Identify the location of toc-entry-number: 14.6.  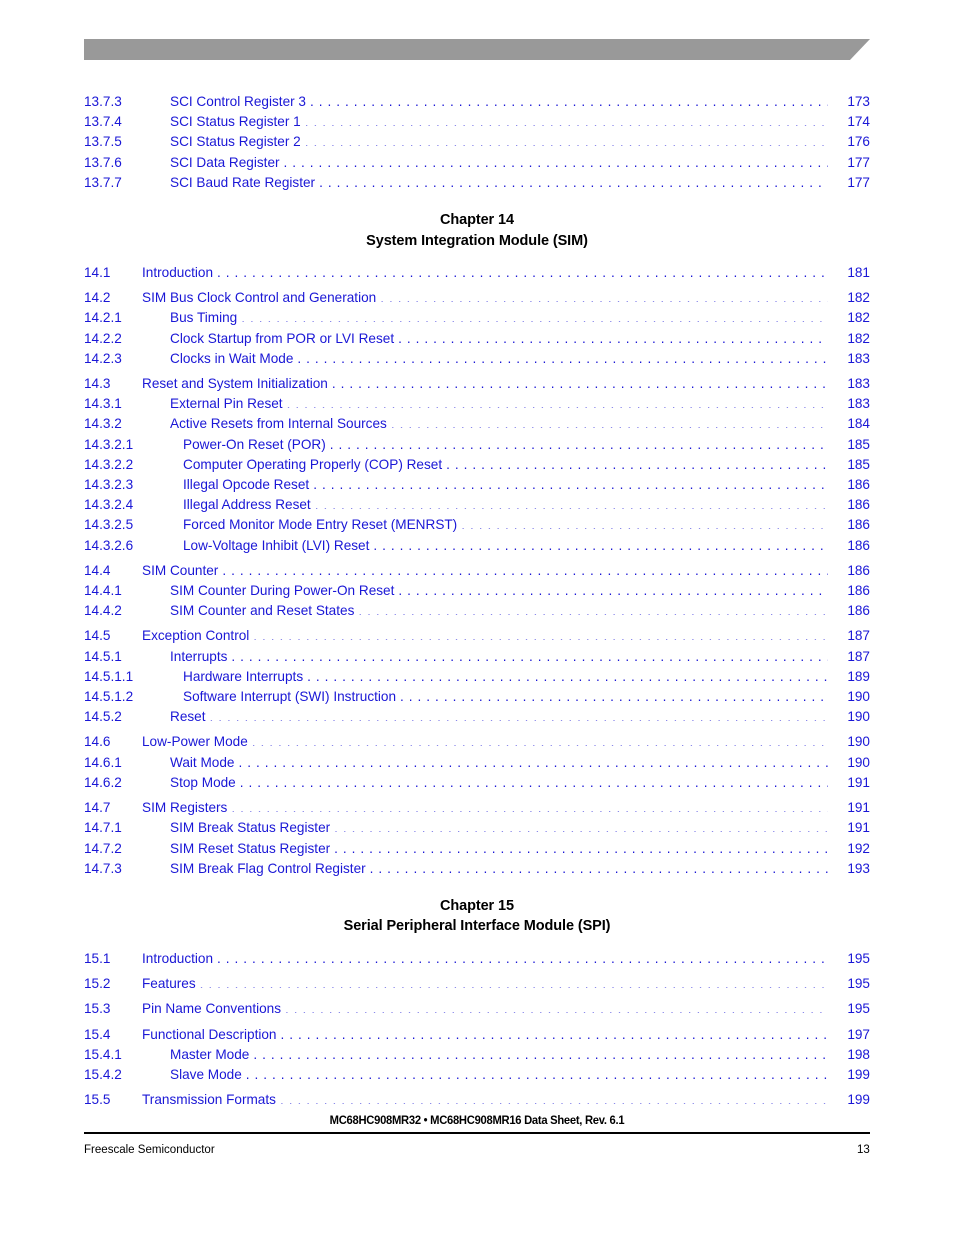
(97, 742).